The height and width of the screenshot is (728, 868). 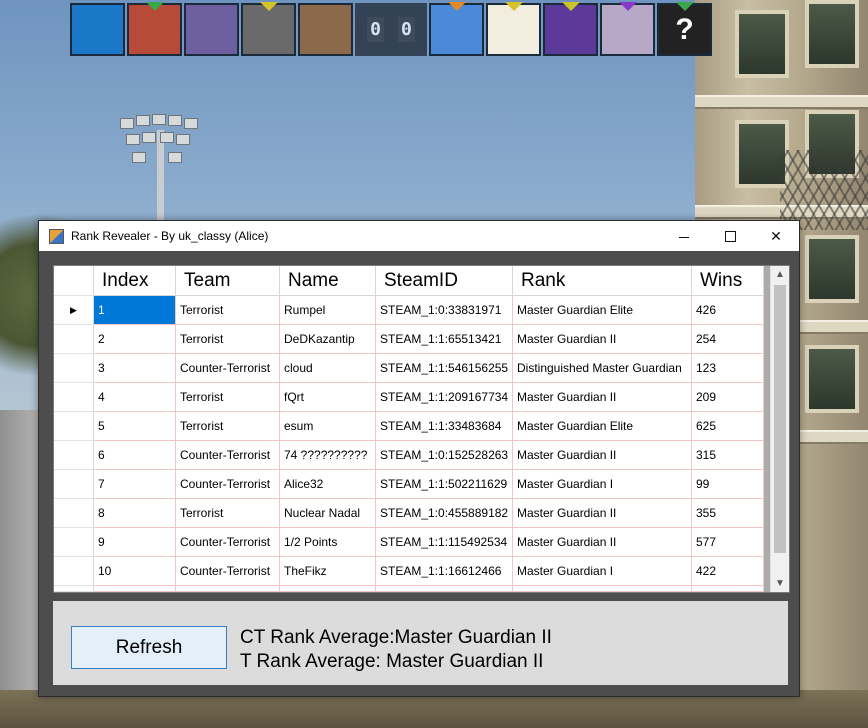 What do you see at coordinates (570, 29) in the screenshot?
I see `purple-dragon-avatar` at bounding box center [570, 29].